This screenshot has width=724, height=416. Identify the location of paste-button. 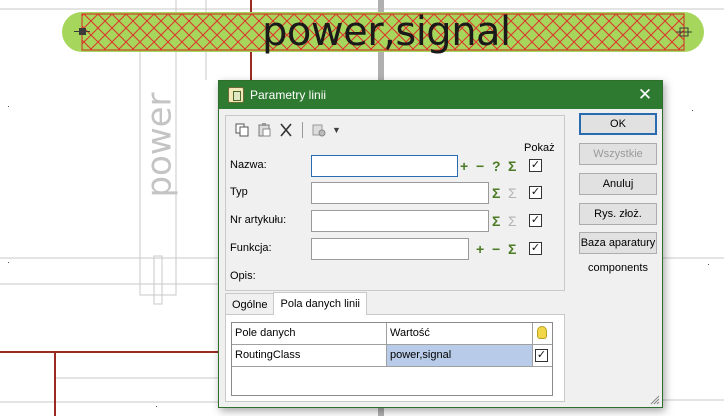
(264, 130).